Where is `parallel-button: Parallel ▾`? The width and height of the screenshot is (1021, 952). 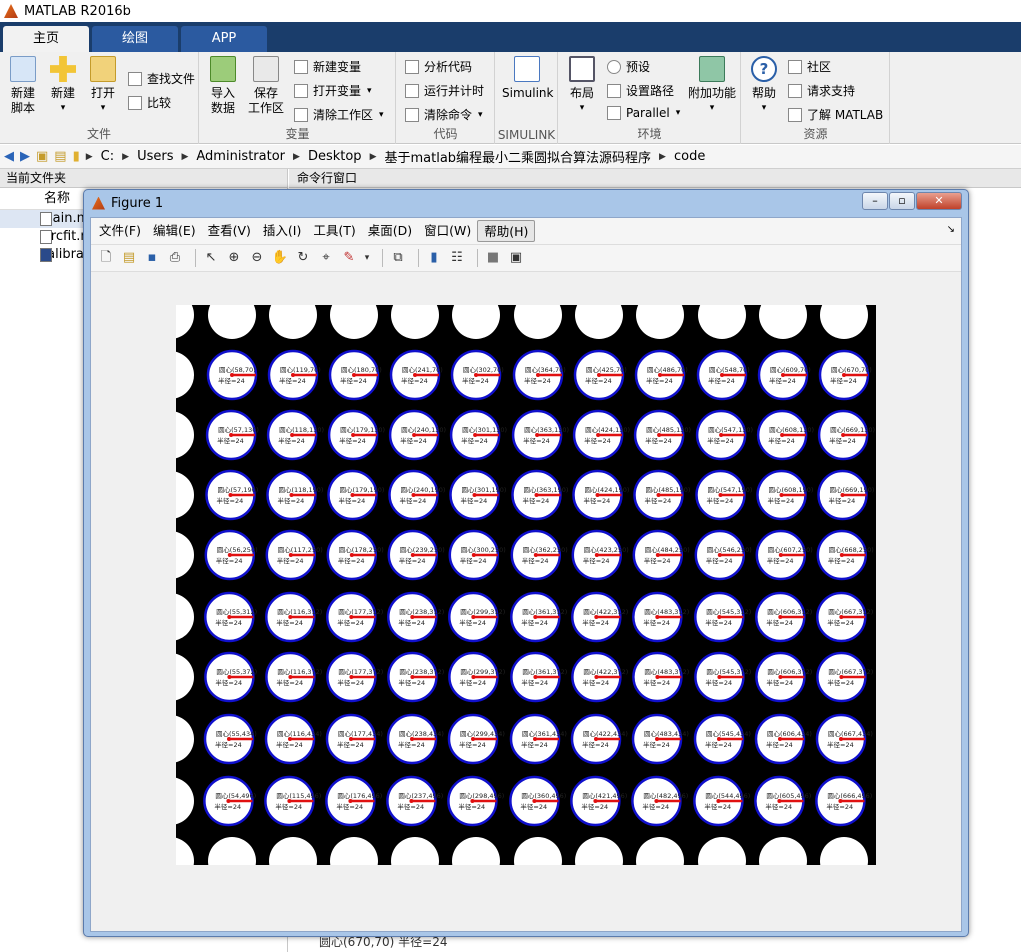 parallel-button: Parallel ▾ is located at coordinates (643, 113).